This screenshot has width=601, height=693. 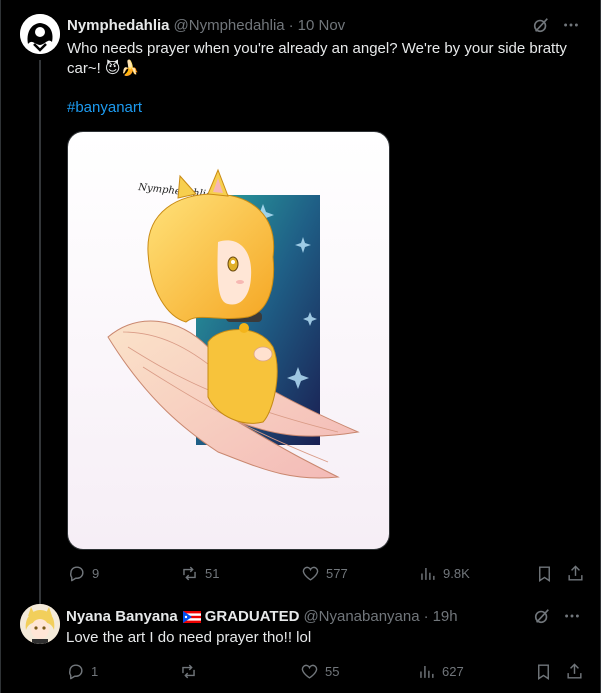 What do you see at coordinates (440, 671) in the screenshot?
I see `views-button: 627` at bounding box center [440, 671].